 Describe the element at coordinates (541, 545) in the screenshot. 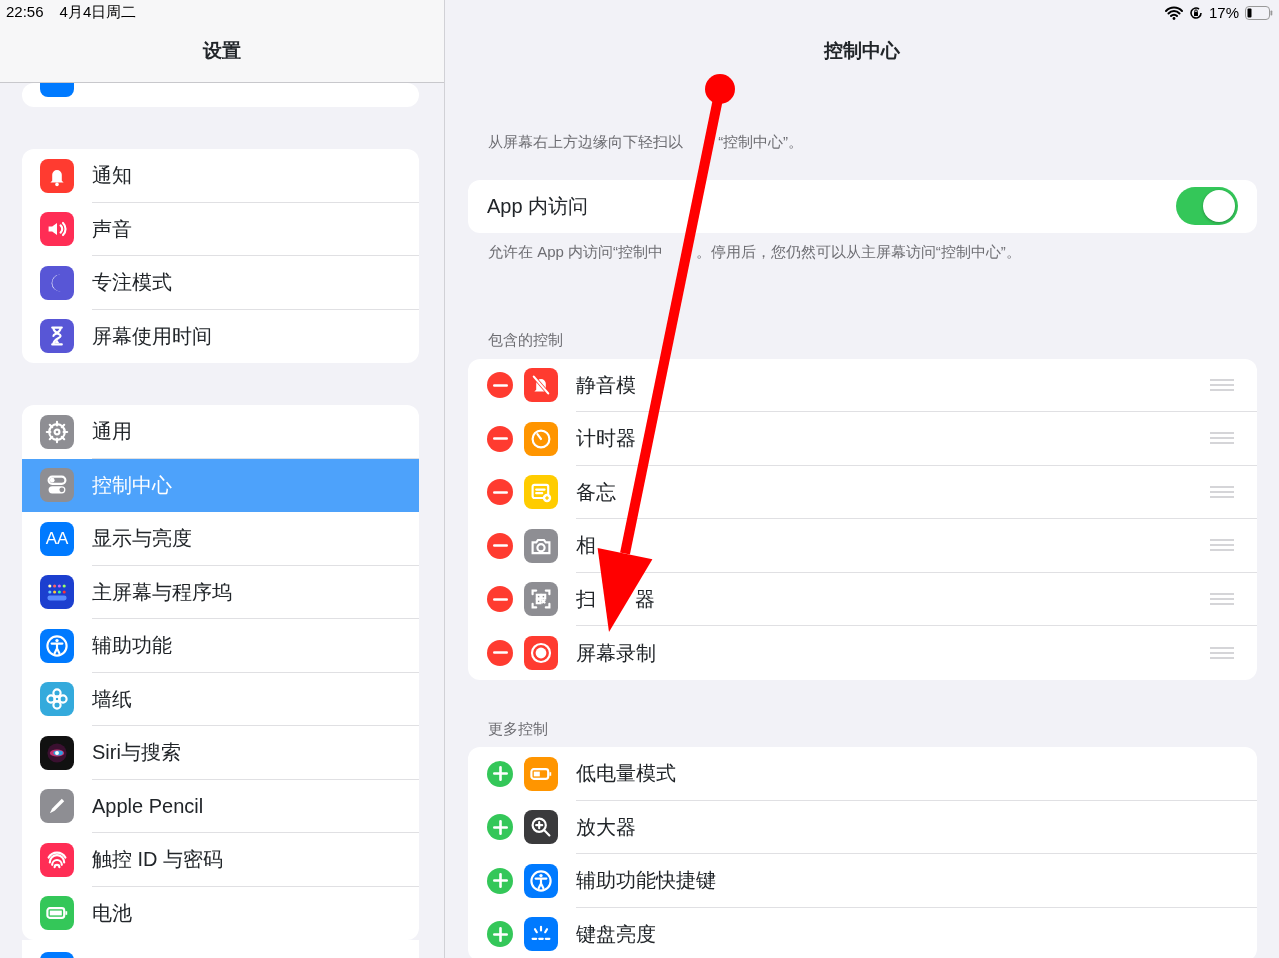

I see `camera-icon` at that location.